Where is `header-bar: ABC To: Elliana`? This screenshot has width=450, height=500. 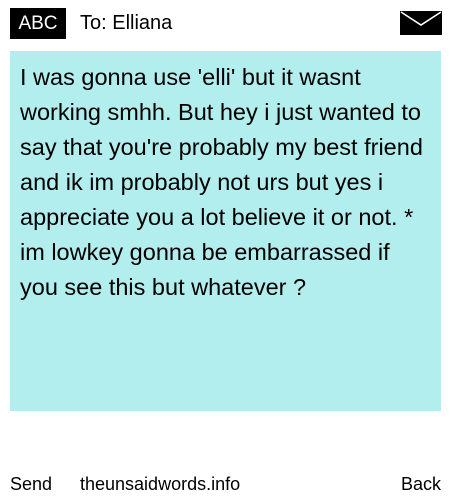
header-bar: ABC To: Elliana is located at coordinates (225, 23).